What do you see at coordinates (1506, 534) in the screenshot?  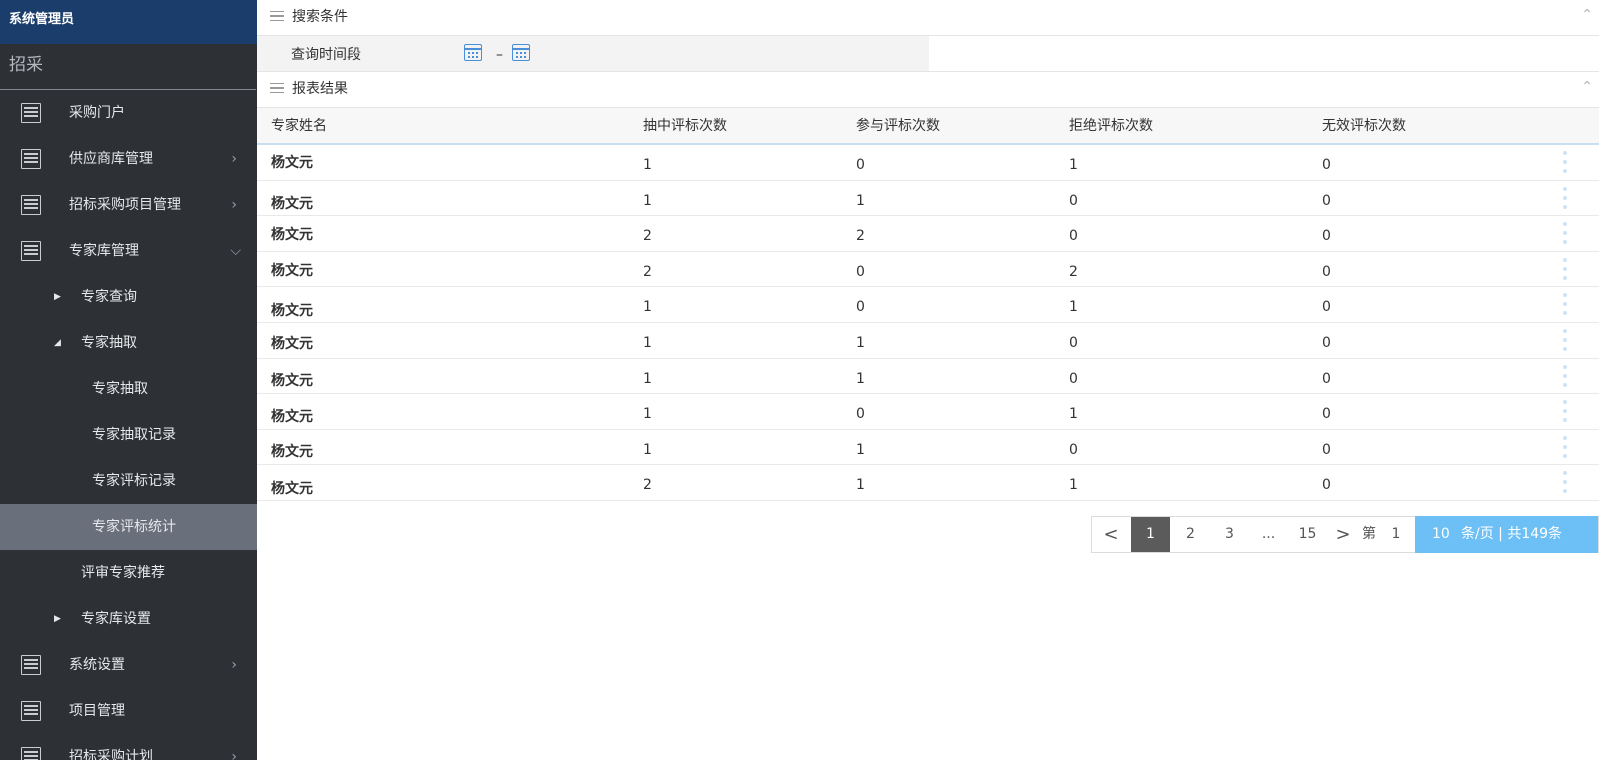 I see `page-size-selector: 10 条/页 | 共149条` at bounding box center [1506, 534].